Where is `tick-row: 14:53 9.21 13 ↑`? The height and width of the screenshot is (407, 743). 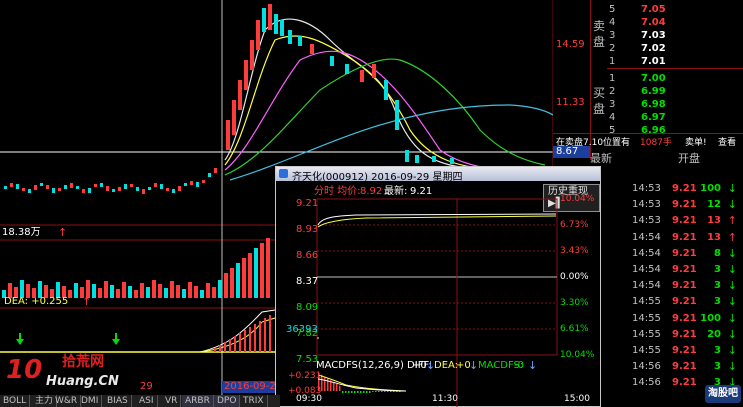 tick-row: 14:53 9.21 13 ↑ is located at coordinates (685, 220).